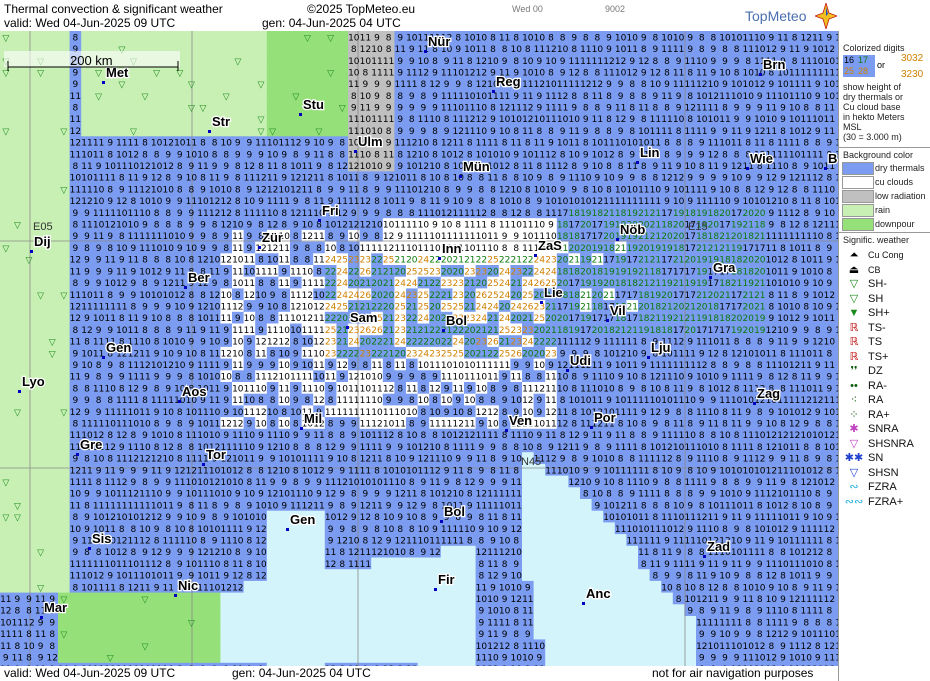 This screenshot has height=681, width=930. Describe the element at coordinates (661, 347) in the screenshot. I see `city-label: Lju` at that location.